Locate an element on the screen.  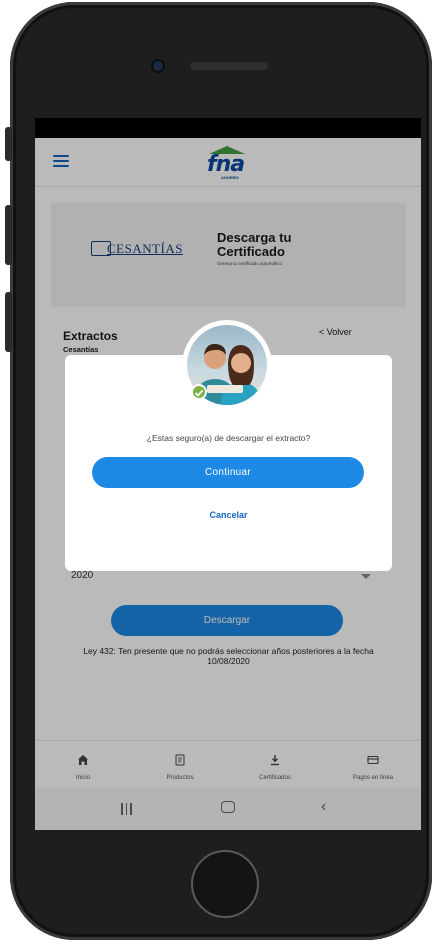
phone-volume-up-button is located at coordinates (8, 235).